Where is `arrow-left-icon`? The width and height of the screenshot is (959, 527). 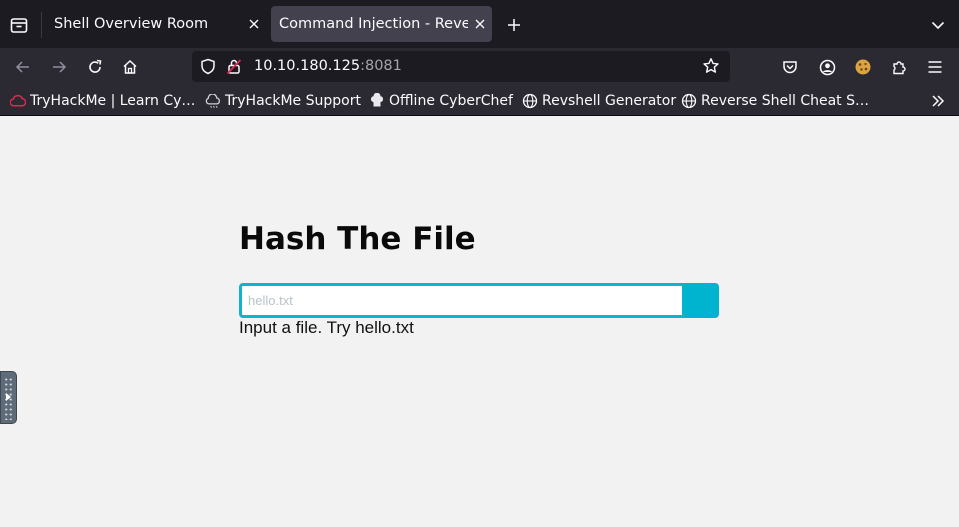 arrow-left-icon is located at coordinates (22, 67).